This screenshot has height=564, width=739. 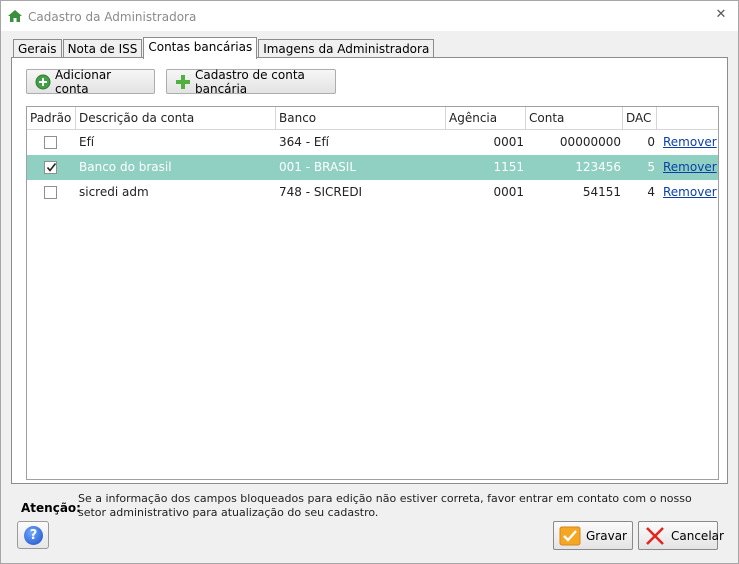 What do you see at coordinates (114, 192) in the screenshot?
I see `account-description: sicredi adm` at bounding box center [114, 192].